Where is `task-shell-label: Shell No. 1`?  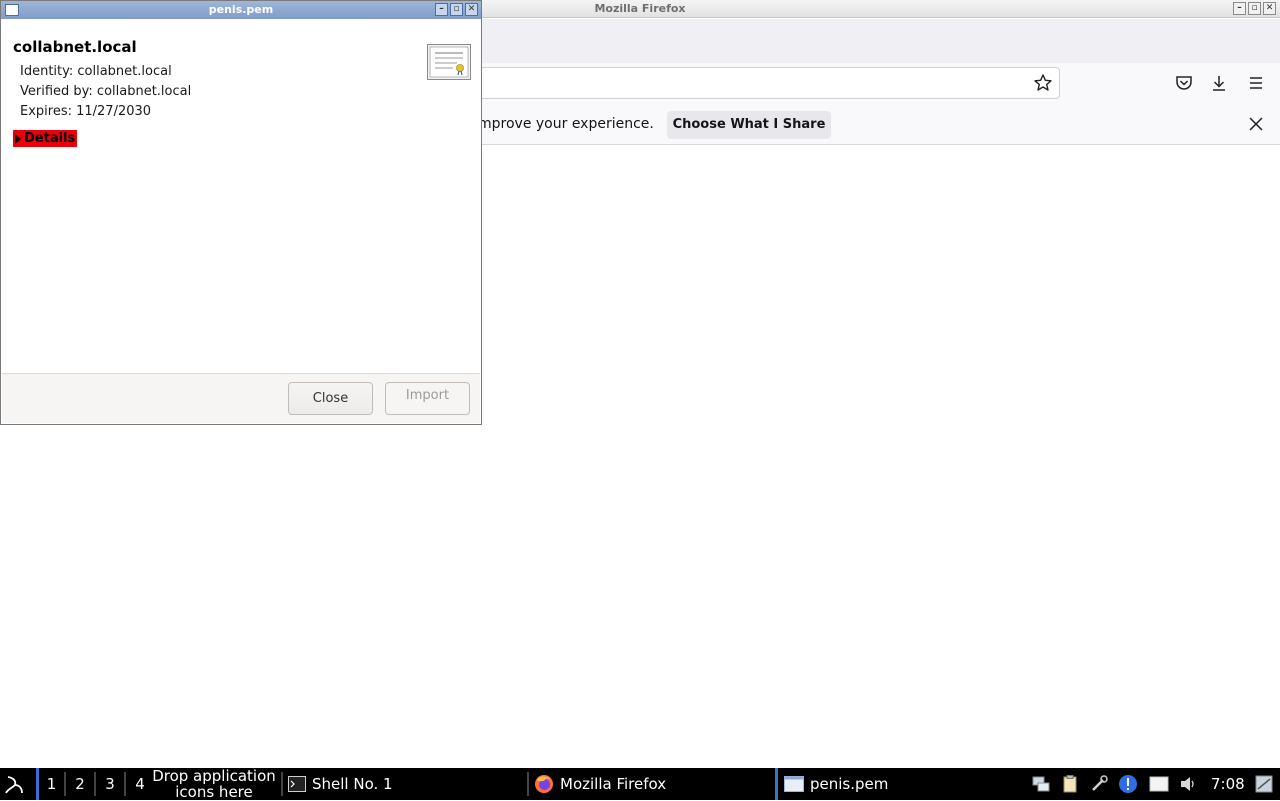
task-shell-label: Shell No. 1 is located at coordinates (352, 784).